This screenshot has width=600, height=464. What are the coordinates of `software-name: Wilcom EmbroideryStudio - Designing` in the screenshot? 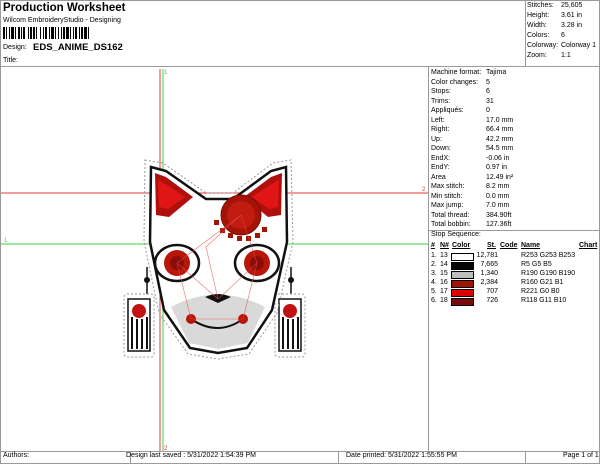 It's located at (62, 20).